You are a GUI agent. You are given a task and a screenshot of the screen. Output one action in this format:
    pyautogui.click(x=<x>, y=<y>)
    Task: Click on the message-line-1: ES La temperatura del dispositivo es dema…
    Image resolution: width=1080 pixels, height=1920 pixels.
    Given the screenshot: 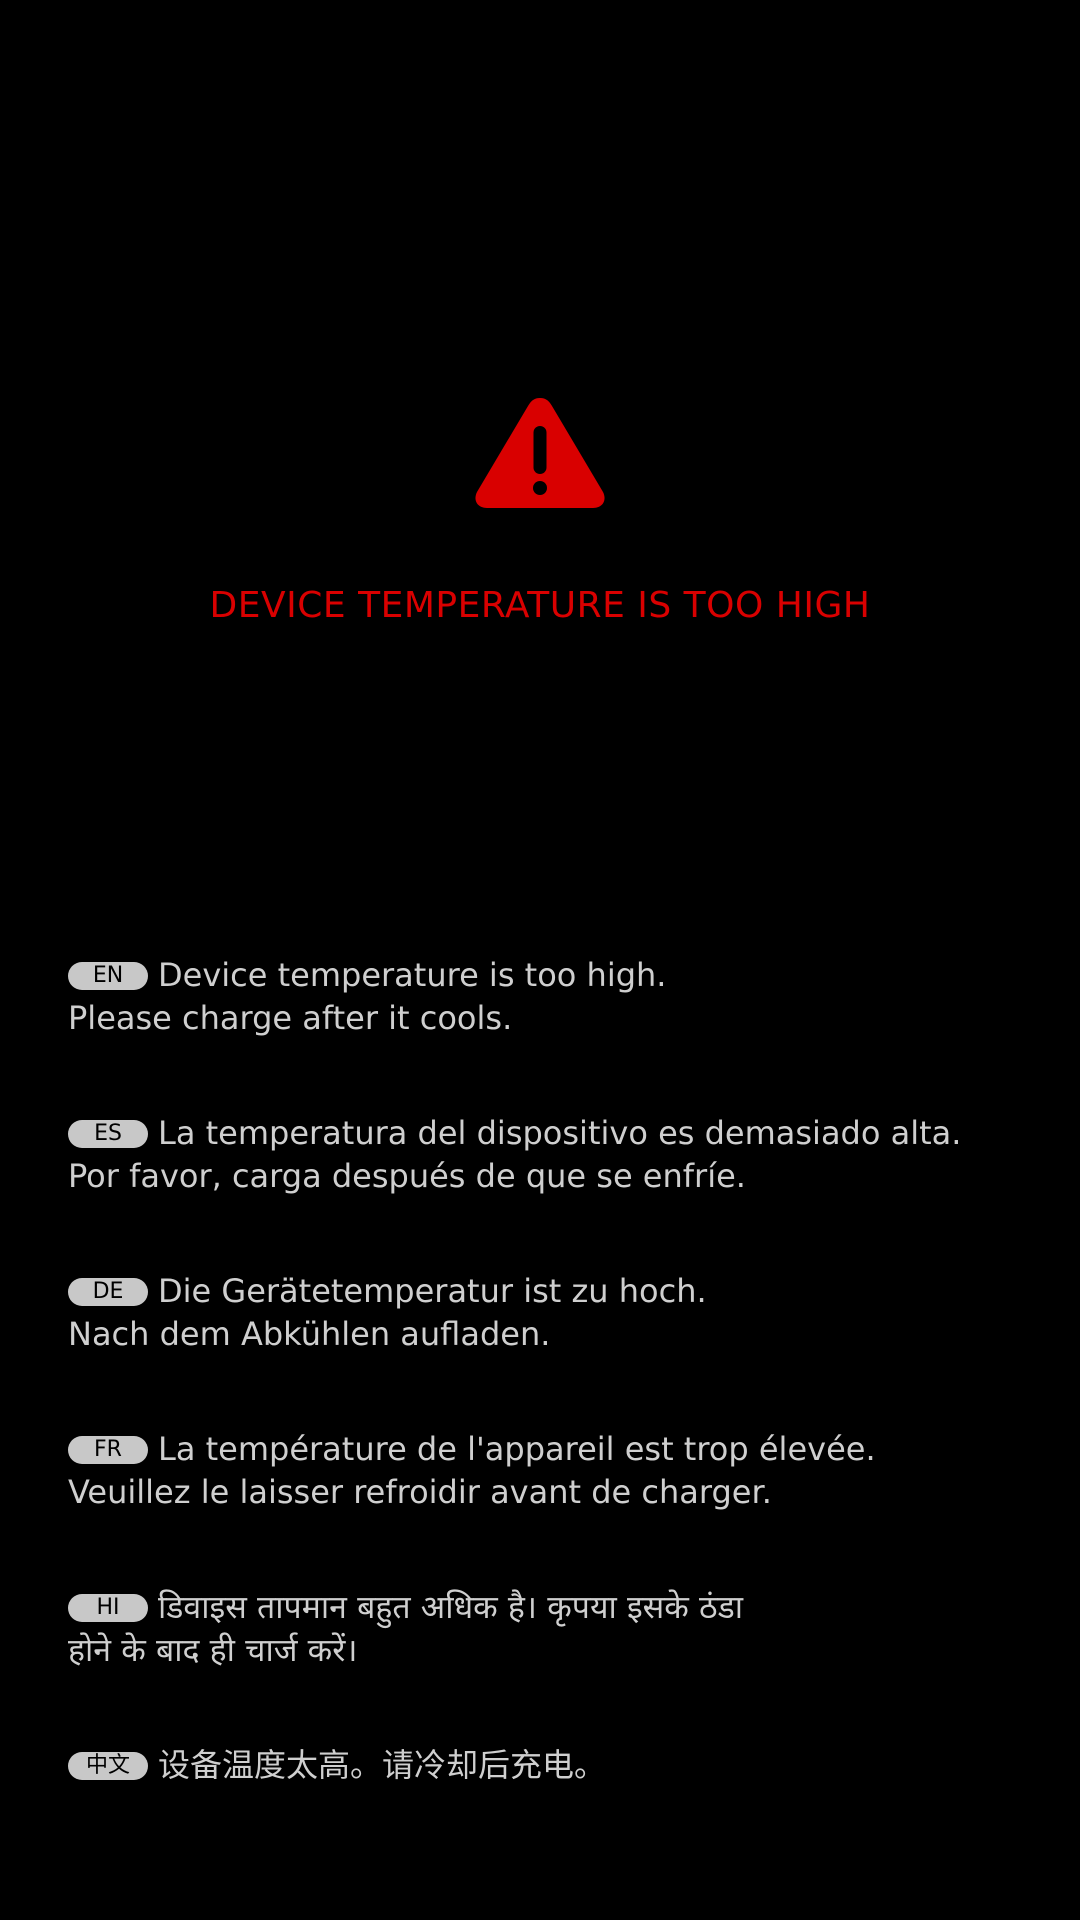 What is the action you would take?
    pyautogui.click(x=548, y=1133)
    